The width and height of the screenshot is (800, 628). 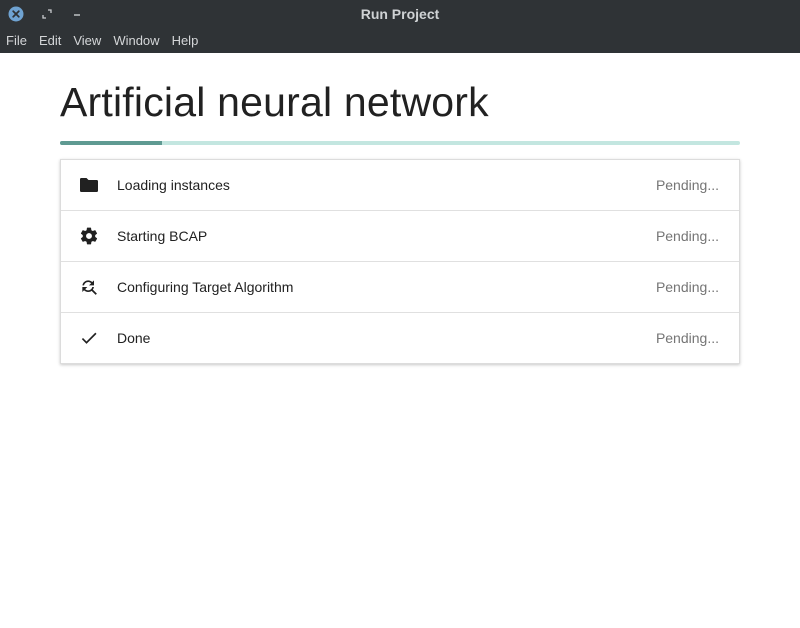 I want to click on menu-bar: File Edit View Window Help, so click(x=400, y=41).